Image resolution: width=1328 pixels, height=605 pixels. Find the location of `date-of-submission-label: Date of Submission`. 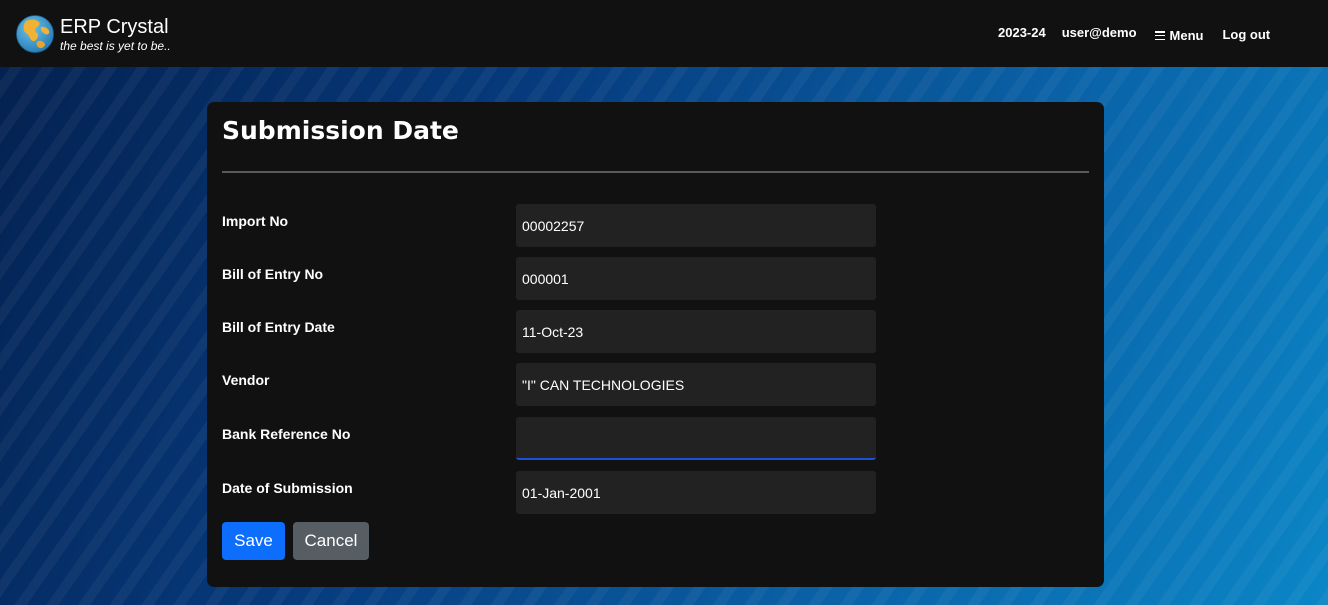

date-of-submission-label: Date of Submission is located at coordinates (287, 488).